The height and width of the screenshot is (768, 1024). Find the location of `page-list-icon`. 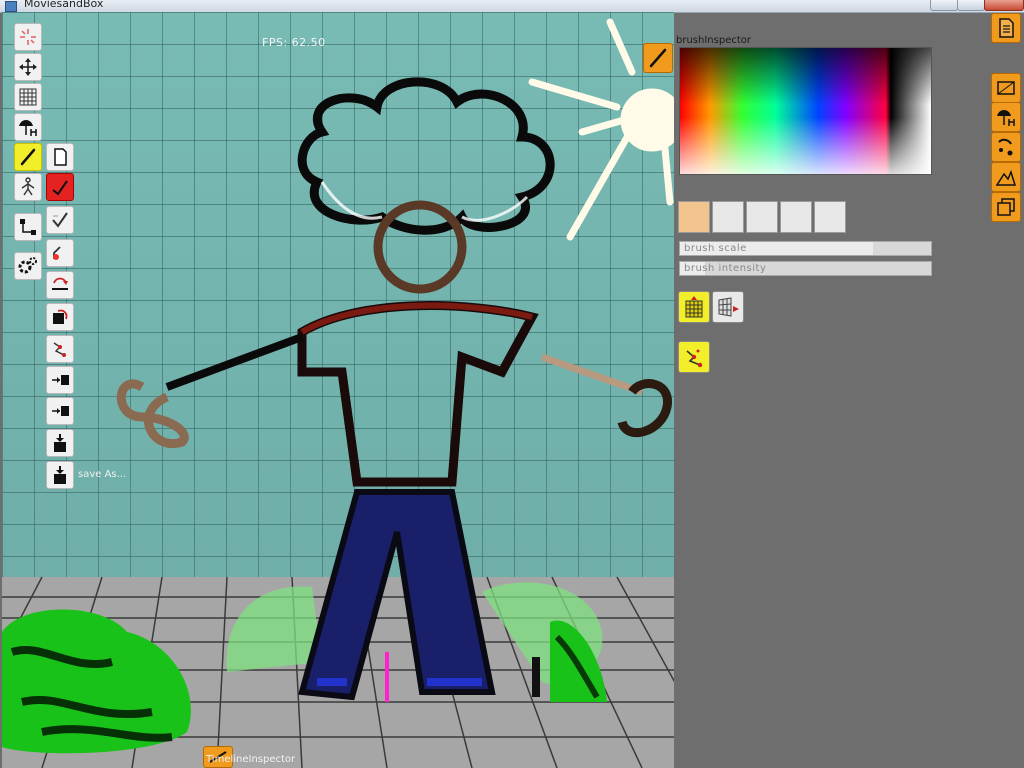

page-list-icon is located at coordinates (1006, 28).